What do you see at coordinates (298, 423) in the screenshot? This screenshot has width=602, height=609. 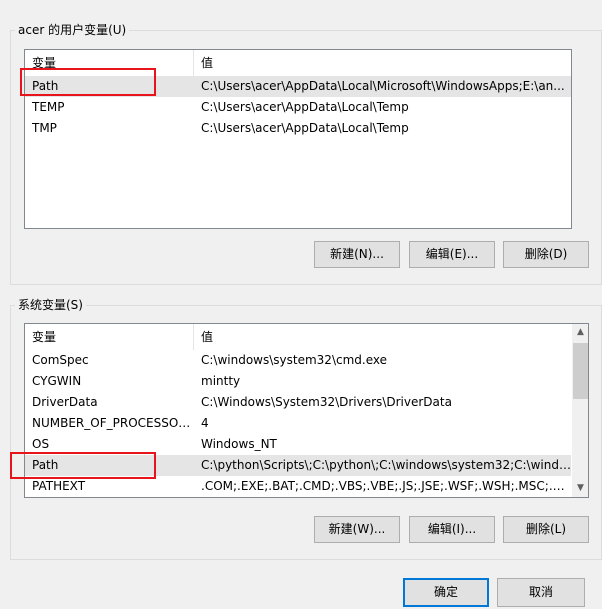 I see `table-row: NUMBER_OF_PROCESSORS 4` at bounding box center [298, 423].